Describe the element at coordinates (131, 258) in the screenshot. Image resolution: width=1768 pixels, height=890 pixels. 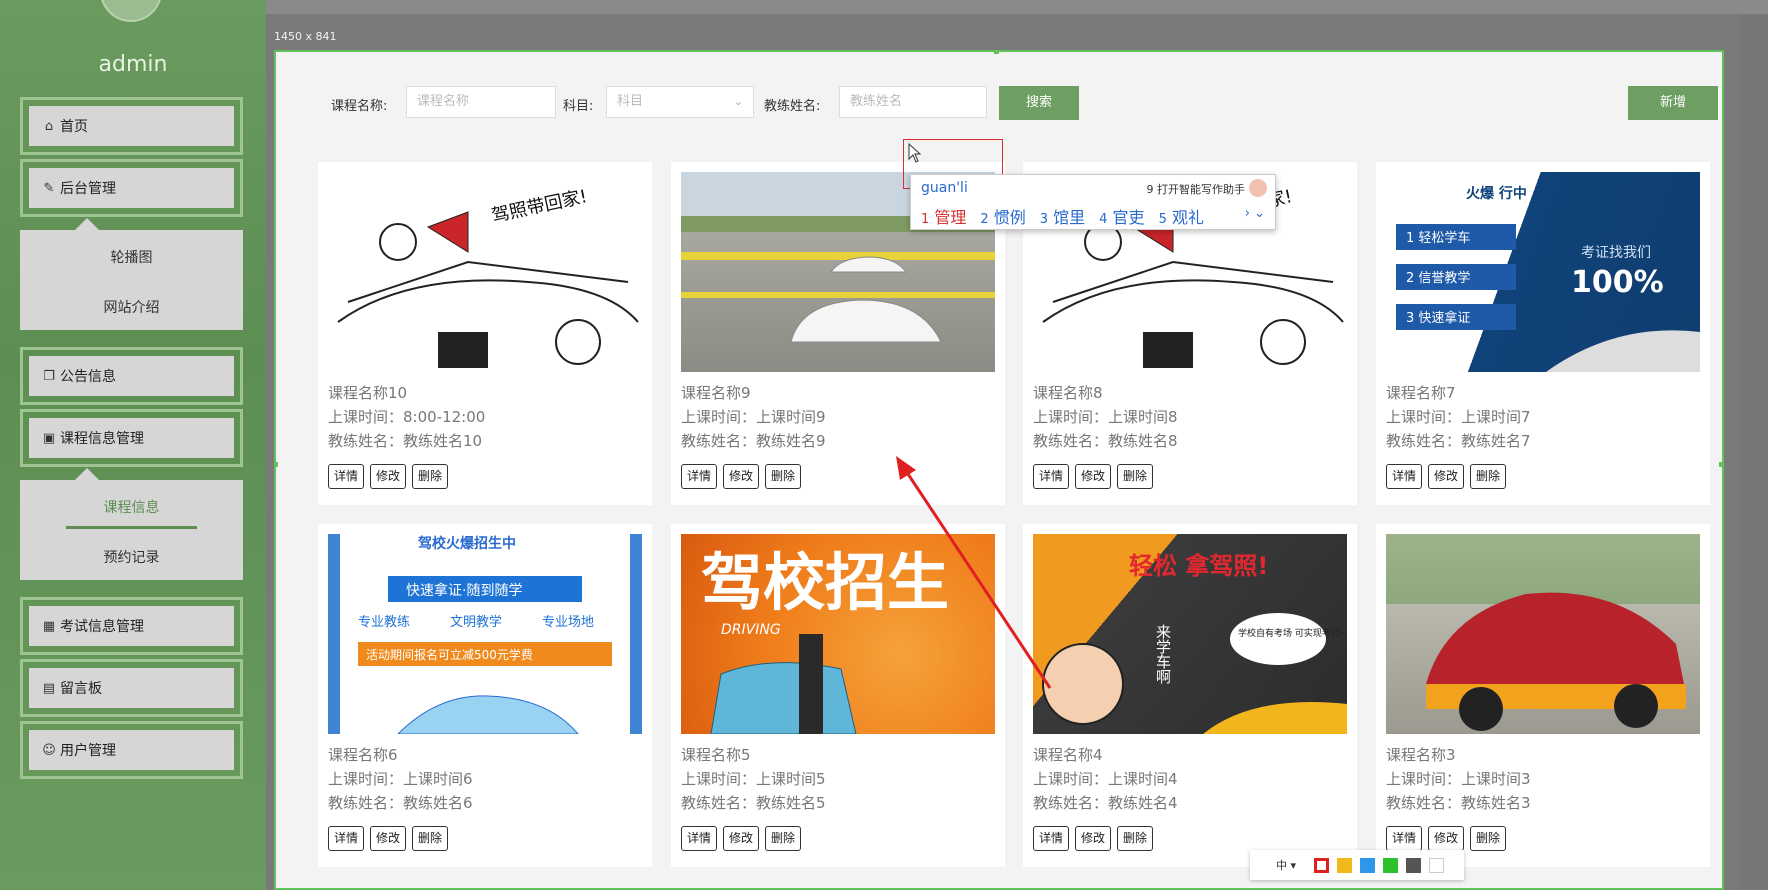
I see `submenu-carousel: 轮播图` at that location.